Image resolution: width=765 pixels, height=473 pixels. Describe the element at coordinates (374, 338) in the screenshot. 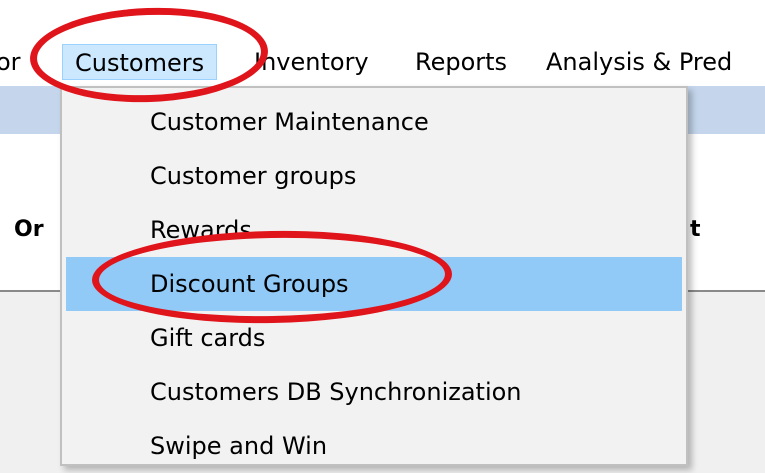

I see `menu-item-gift-cards: Gift cards` at that location.